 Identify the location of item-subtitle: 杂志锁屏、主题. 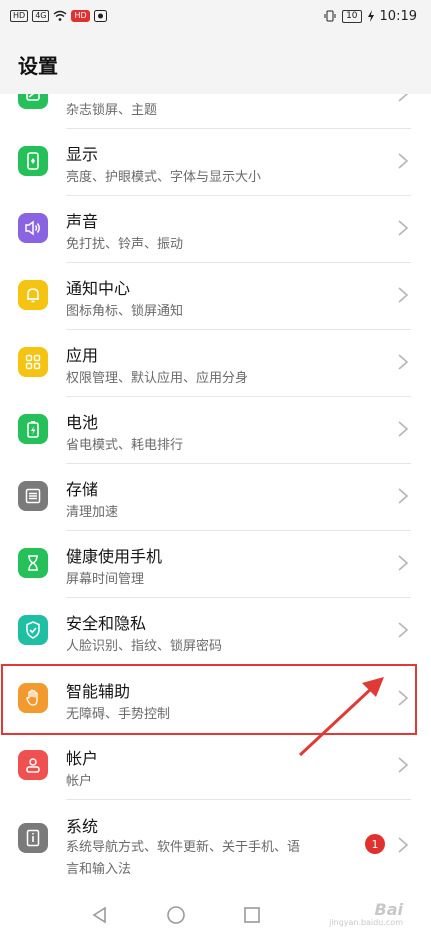
(112, 110).